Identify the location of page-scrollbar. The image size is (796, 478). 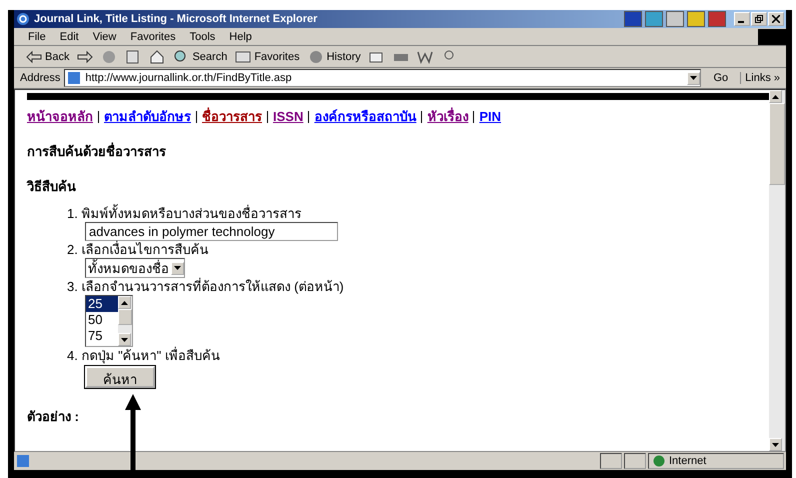
(777, 270).